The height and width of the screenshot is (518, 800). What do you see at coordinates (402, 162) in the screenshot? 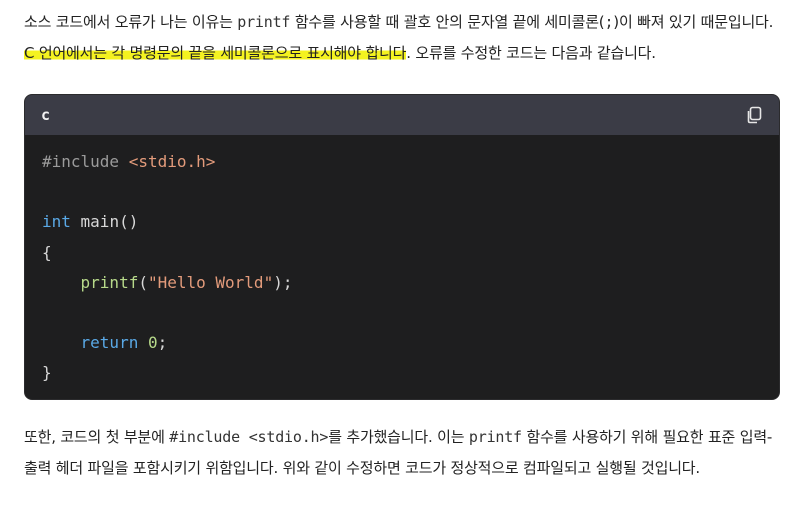
I see `code-line-1: #include <stdio.h>` at bounding box center [402, 162].